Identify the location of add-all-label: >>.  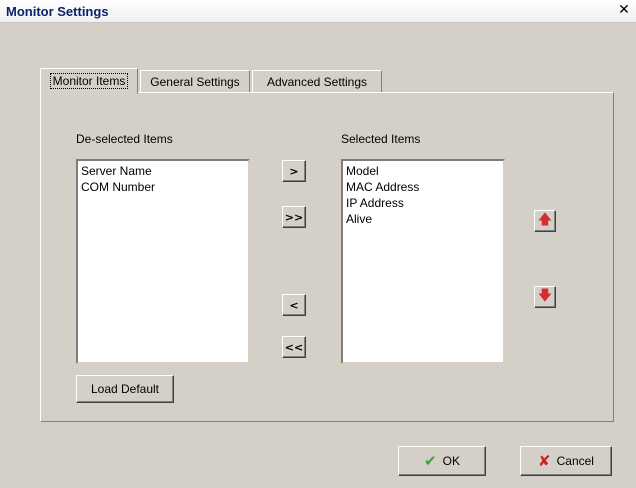
(294, 217).